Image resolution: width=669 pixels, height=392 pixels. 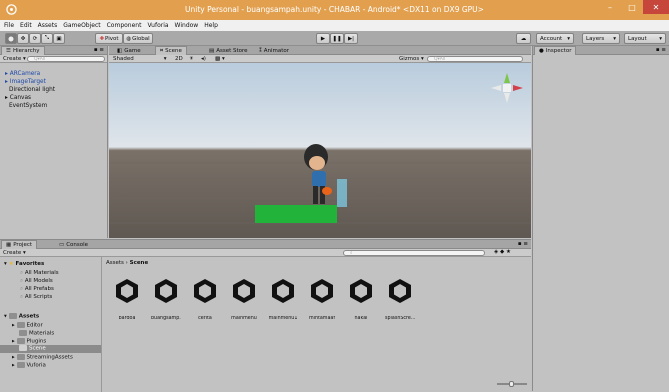 What do you see at coordinates (205, 299) in the screenshot?
I see `asset-item: cerita` at bounding box center [205, 299].